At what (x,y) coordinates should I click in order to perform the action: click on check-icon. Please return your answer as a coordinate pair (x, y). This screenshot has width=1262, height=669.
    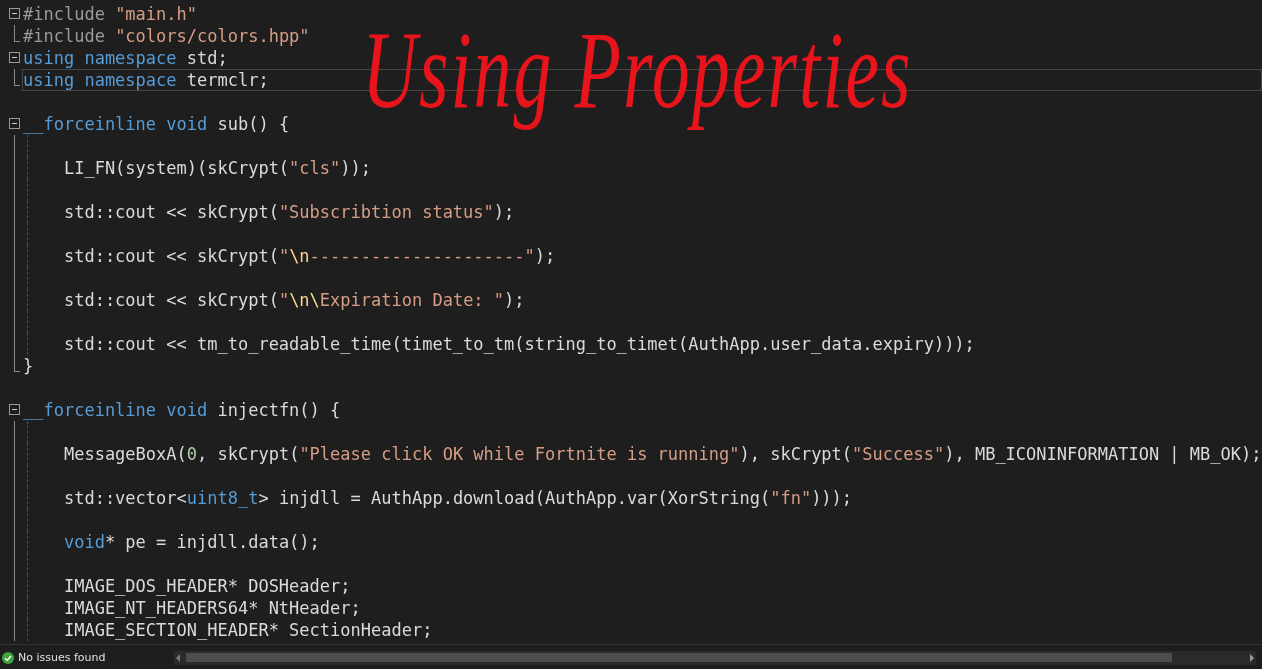
    Looking at the image, I should click on (8, 657).